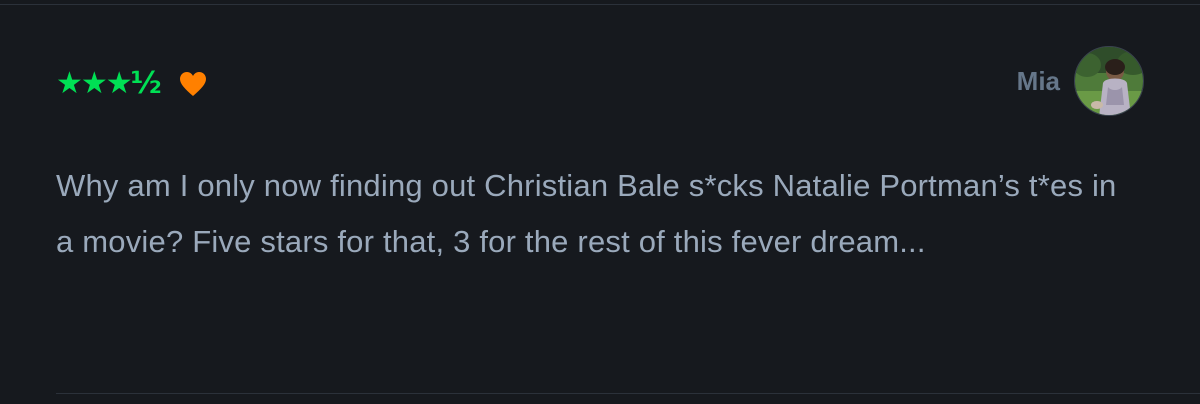 This screenshot has width=1200, height=404. I want to click on avatar, so click(1109, 81).